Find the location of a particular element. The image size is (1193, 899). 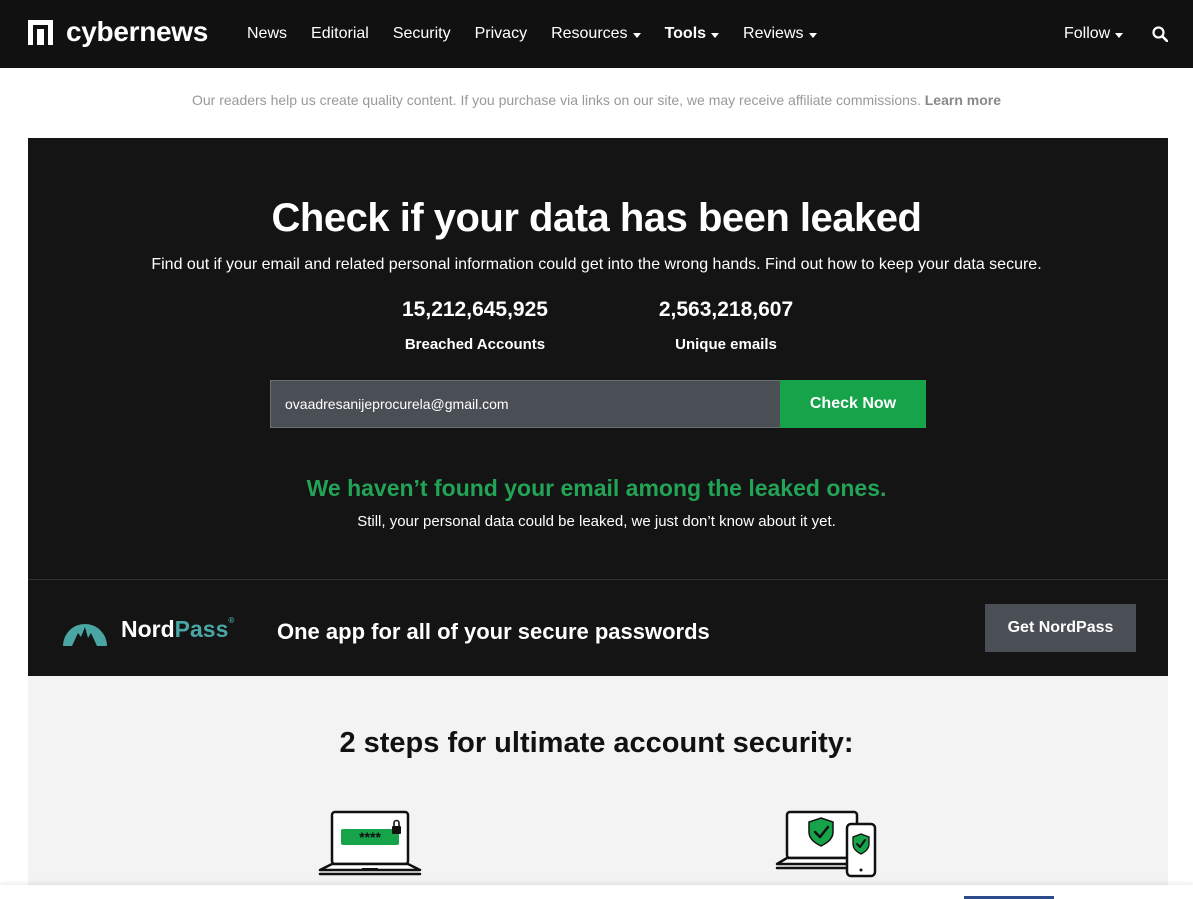

nordpass-wordmark: NordPass® is located at coordinates (177, 629).